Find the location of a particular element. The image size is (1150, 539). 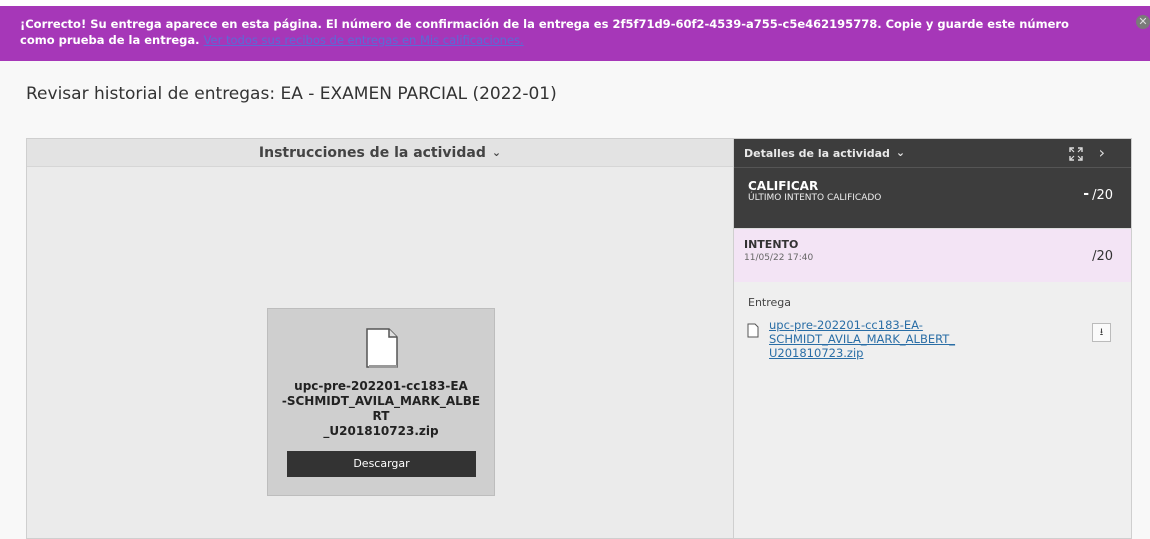

grade-dash: - is located at coordinates (1086, 194).